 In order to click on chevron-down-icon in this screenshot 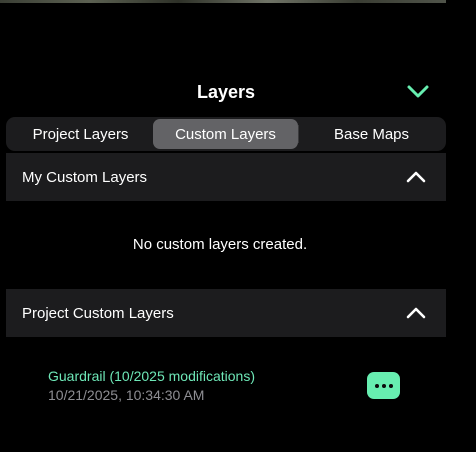, I will do `click(418, 91)`.